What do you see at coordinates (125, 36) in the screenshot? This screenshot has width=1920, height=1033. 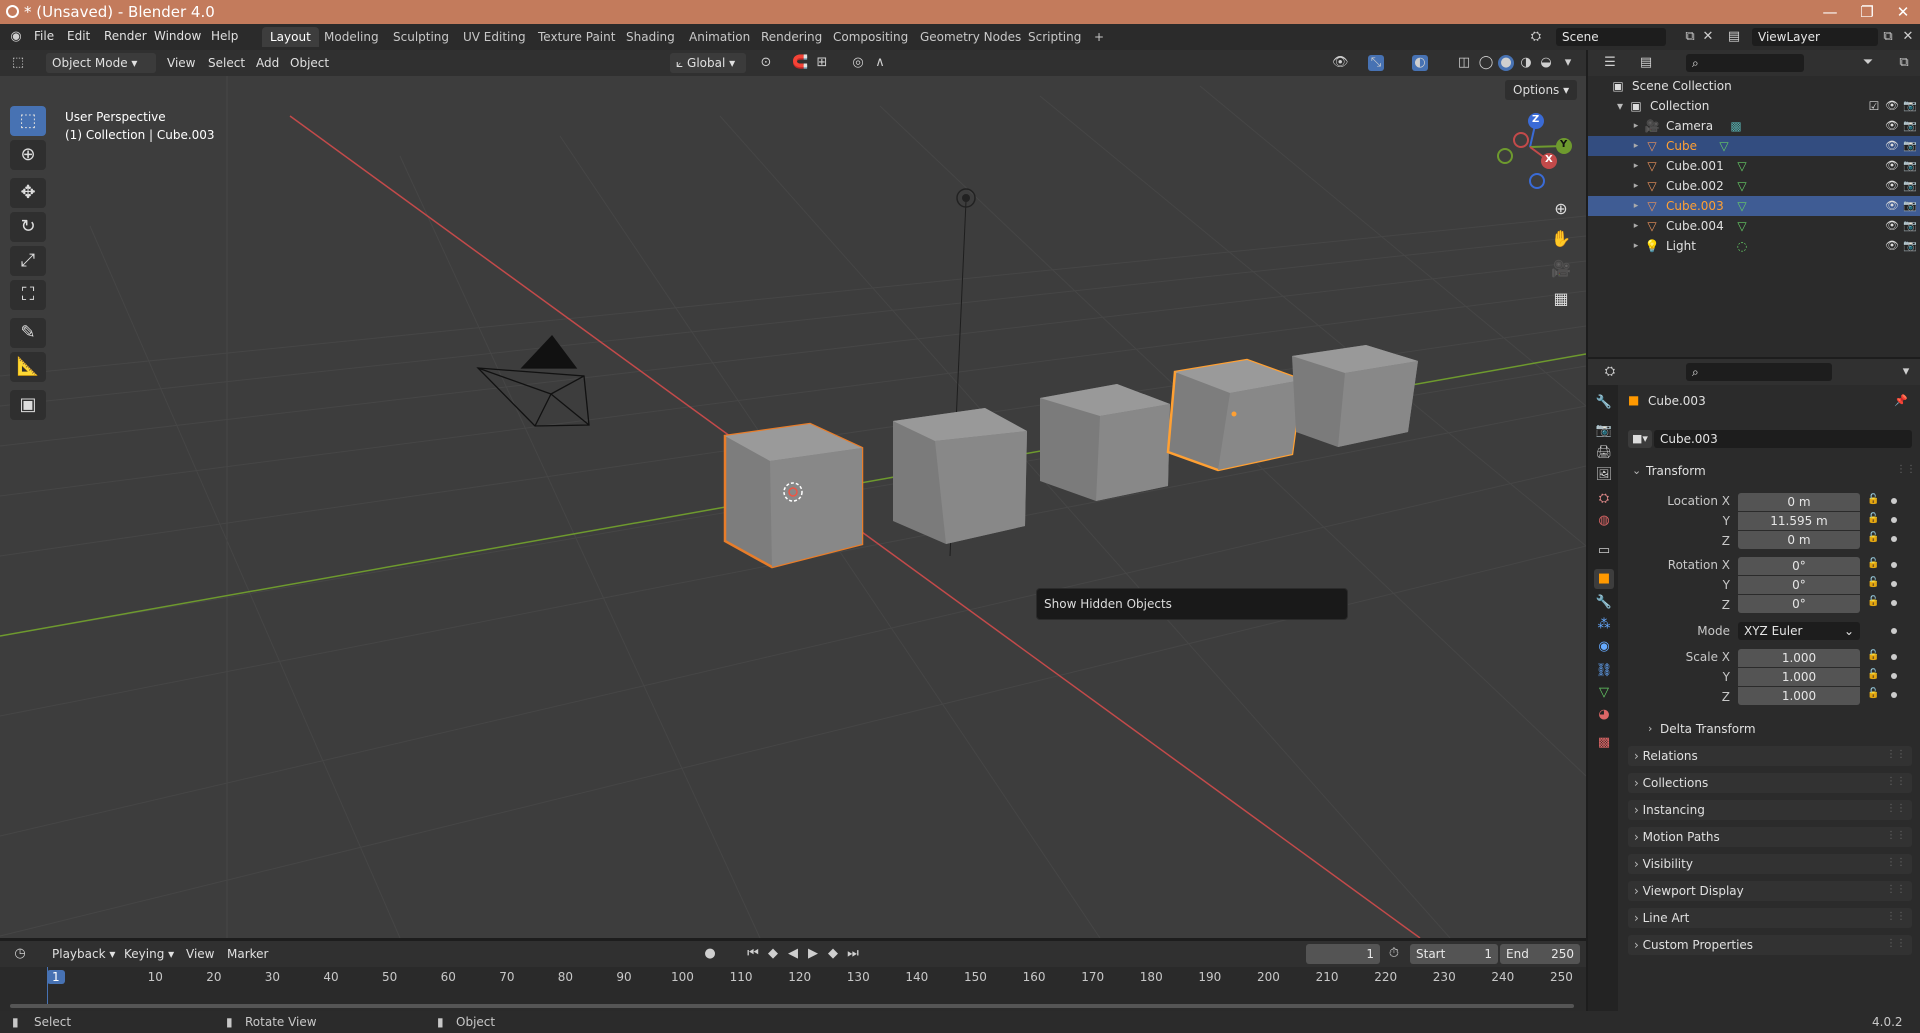 I see `menu-render: Render` at bounding box center [125, 36].